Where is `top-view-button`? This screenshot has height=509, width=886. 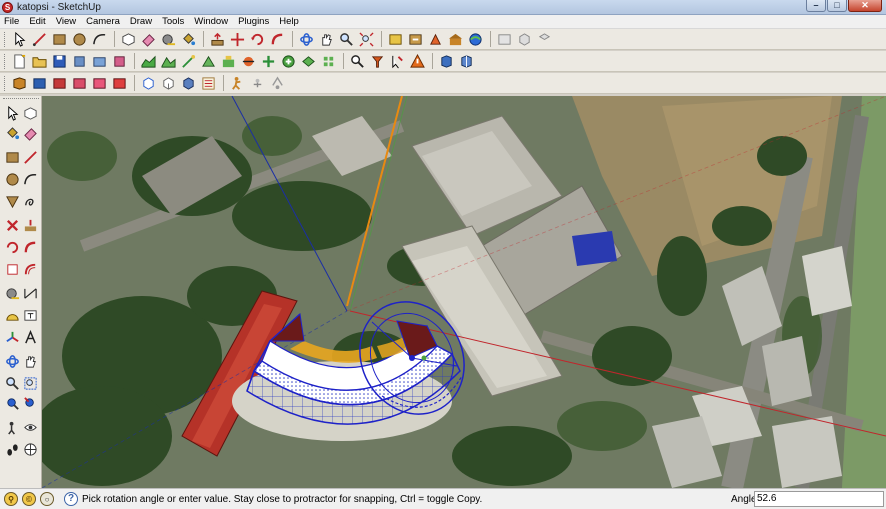 top-view-button is located at coordinates (544, 39).